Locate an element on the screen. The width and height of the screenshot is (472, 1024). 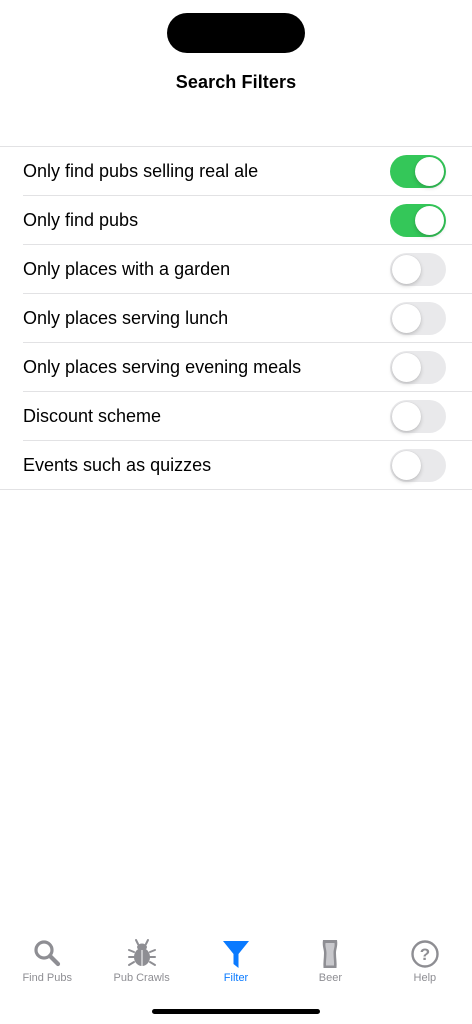
filter-label: Only find pubs selling real ale is located at coordinates (141, 170).